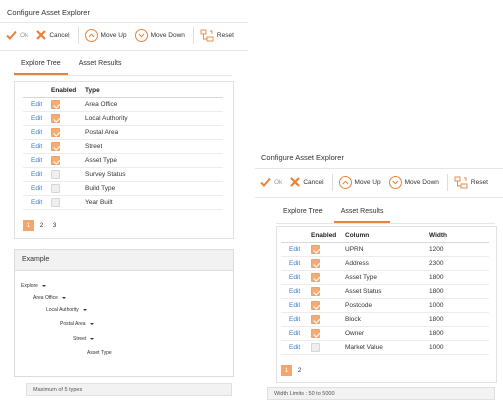 The width and height of the screenshot is (503, 408). I want to click on table-row: Edit Local Authority, so click(123, 118).